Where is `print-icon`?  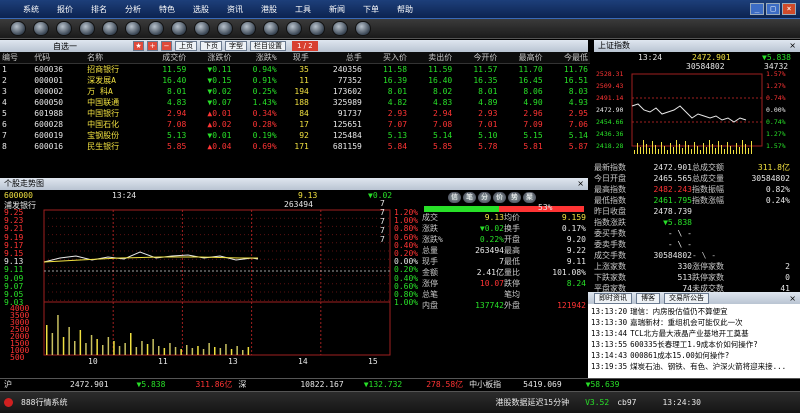 print-icon is located at coordinates (271, 28).